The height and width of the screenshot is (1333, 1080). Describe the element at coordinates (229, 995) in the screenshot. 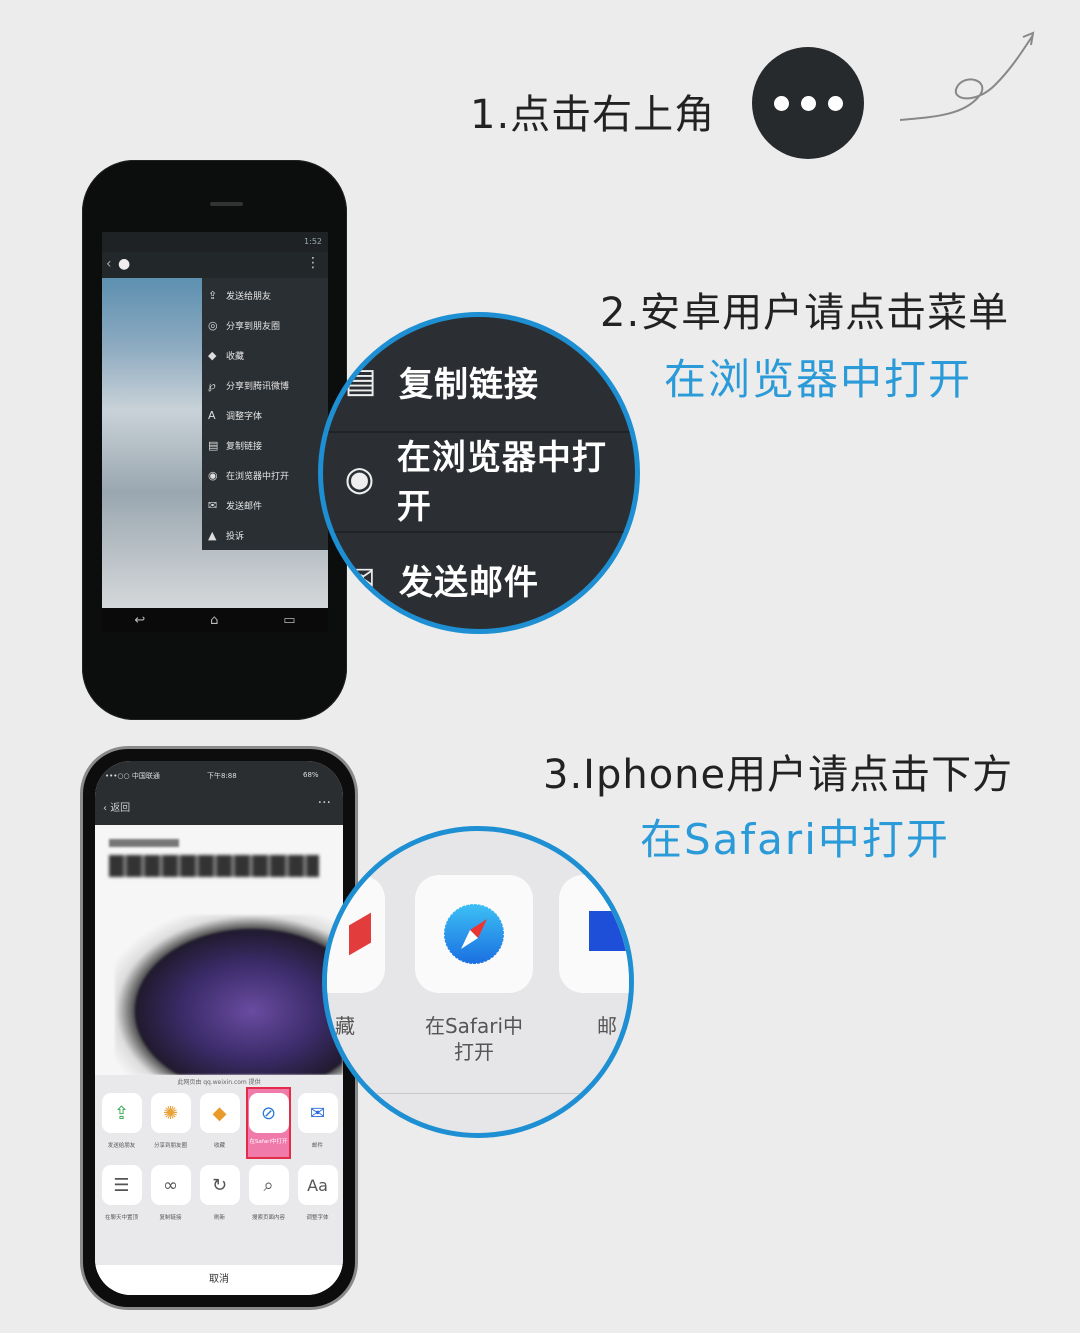

I see `blurred-image` at that location.